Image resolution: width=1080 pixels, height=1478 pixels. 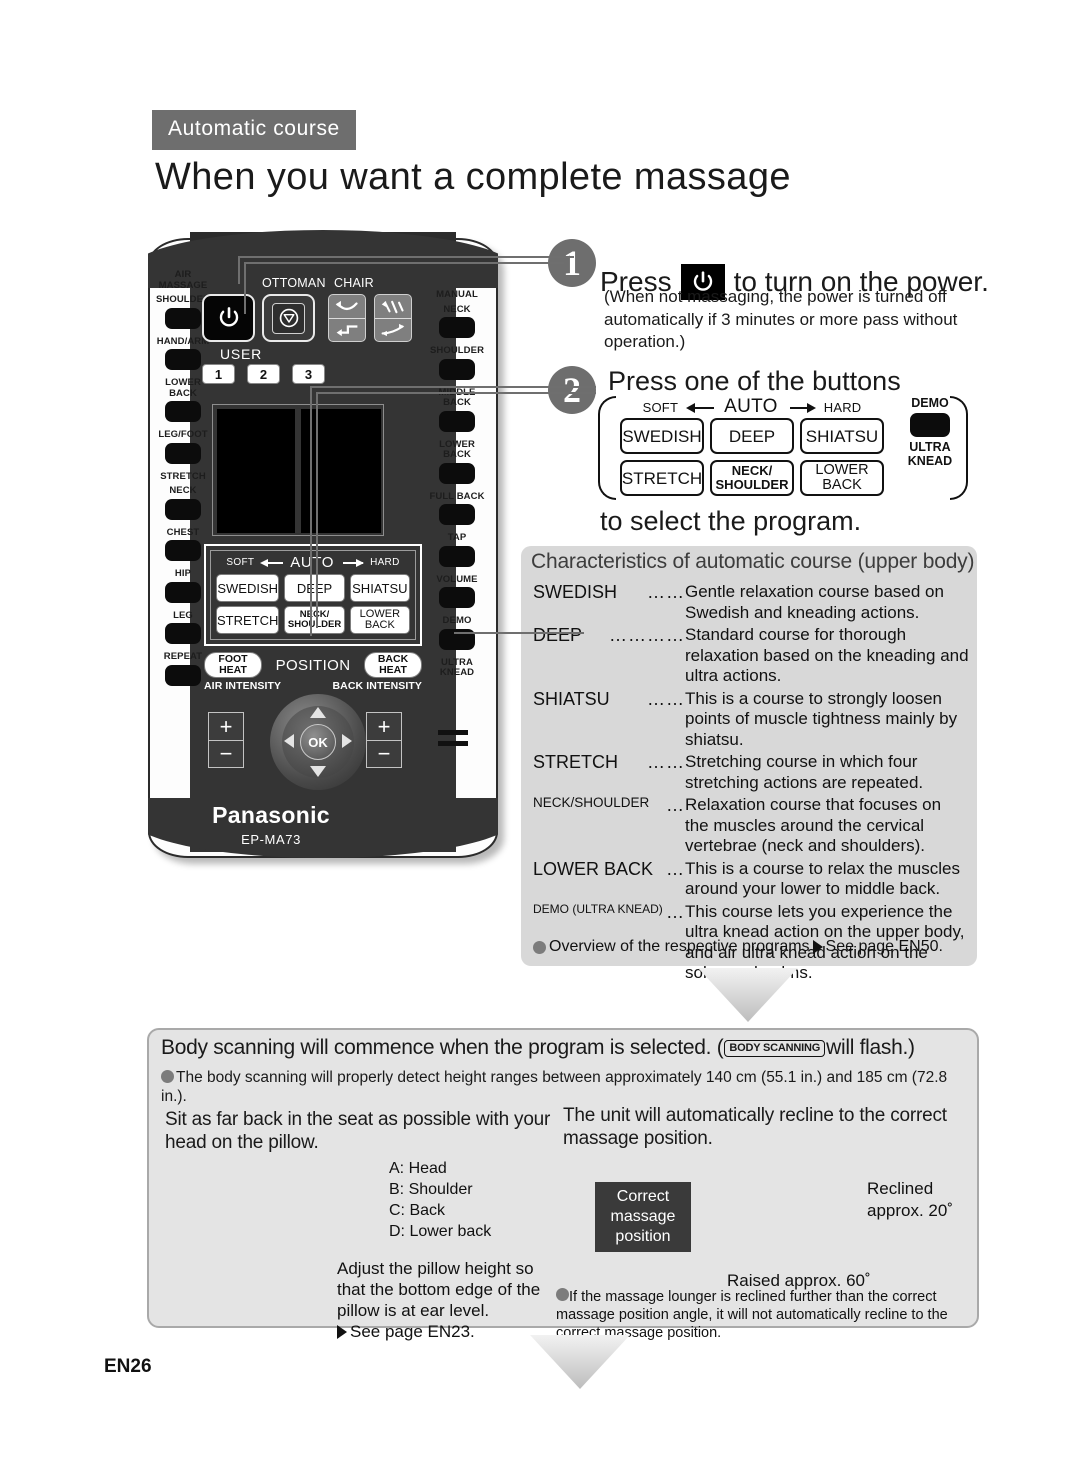 What do you see at coordinates (660, 407) in the screenshot?
I see `step-2-soft-label: SOFT` at bounding box center [660, 407].